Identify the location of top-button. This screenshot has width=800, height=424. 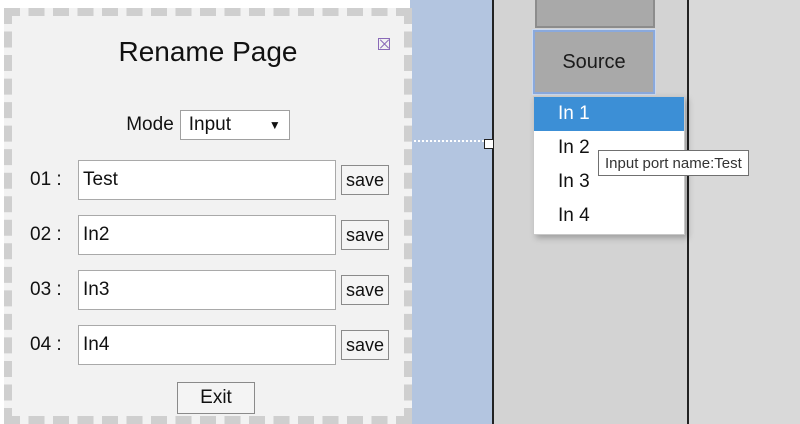
(595, 14).